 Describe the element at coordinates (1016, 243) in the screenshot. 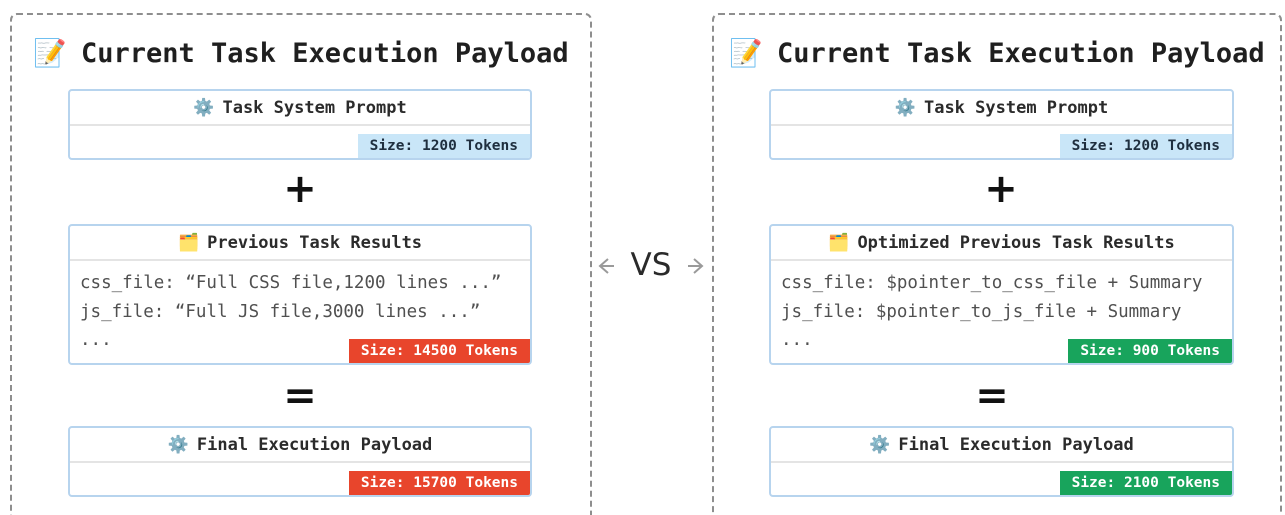

I see `optimized-results-label: Optimized Previous Task Results` at that location.